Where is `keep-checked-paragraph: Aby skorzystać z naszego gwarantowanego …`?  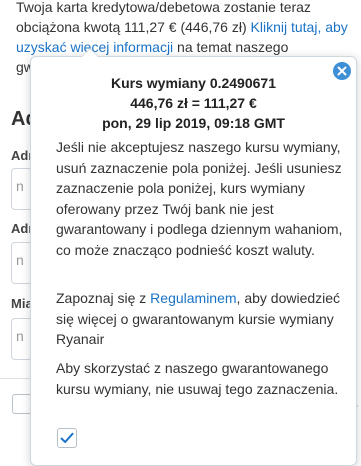 keep-checked-paragraph: Aby skorzystać z naszego gwarantowanego … is located at coordinates (197, 378).